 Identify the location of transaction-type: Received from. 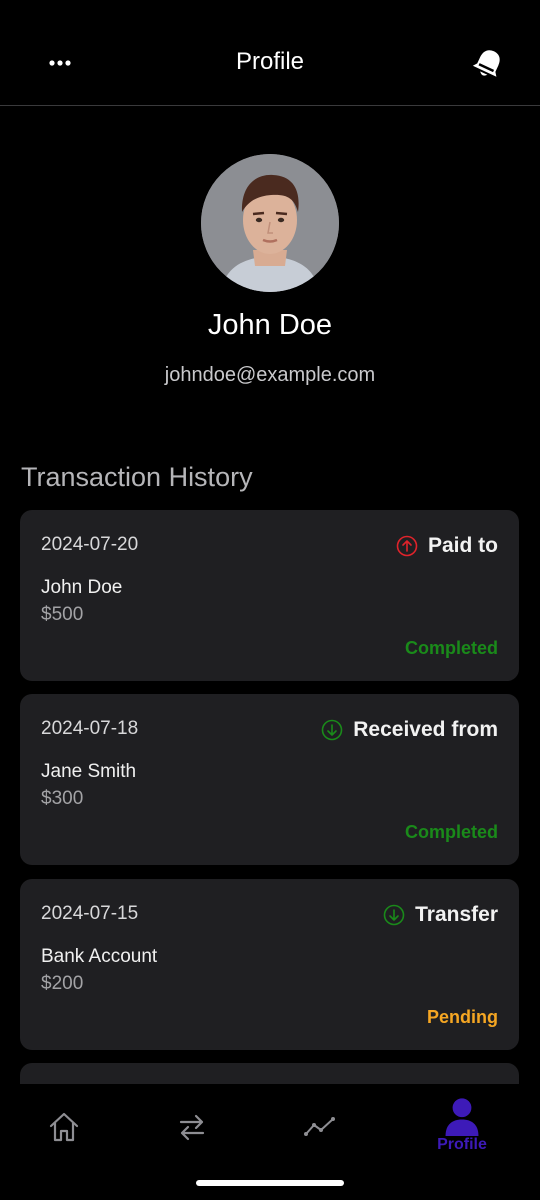
(409, 730).